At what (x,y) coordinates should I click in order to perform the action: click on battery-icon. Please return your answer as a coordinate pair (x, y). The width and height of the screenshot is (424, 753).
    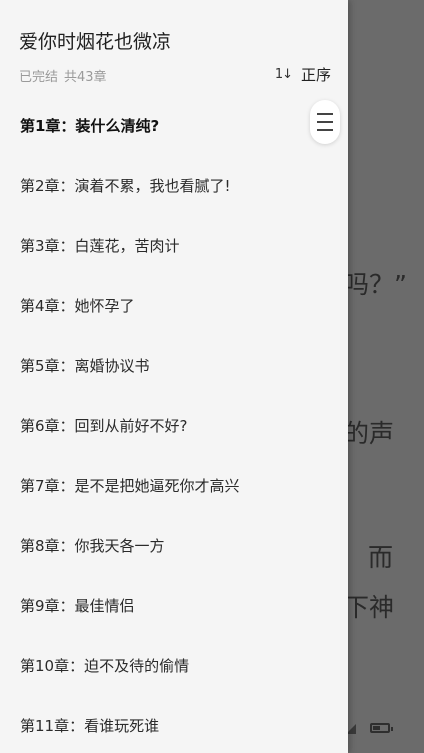
    Looking at the image, I should click on (381, 728).